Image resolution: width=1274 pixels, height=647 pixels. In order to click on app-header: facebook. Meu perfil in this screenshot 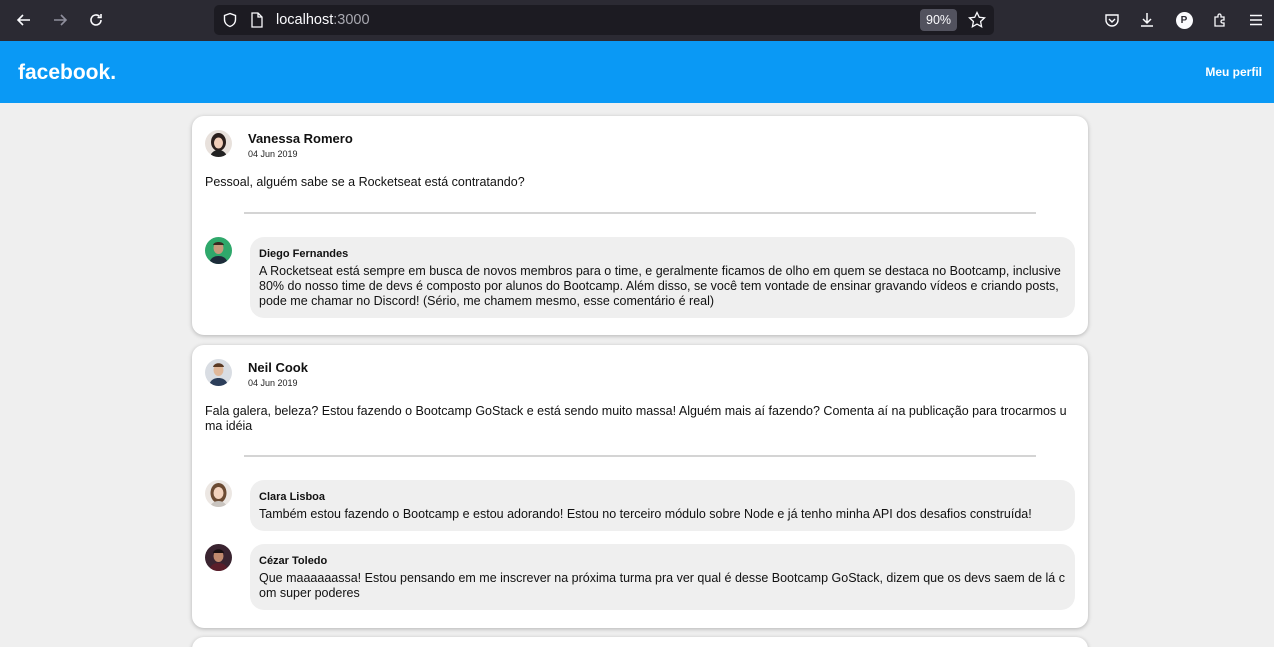, I will do `click(637, 72)`.